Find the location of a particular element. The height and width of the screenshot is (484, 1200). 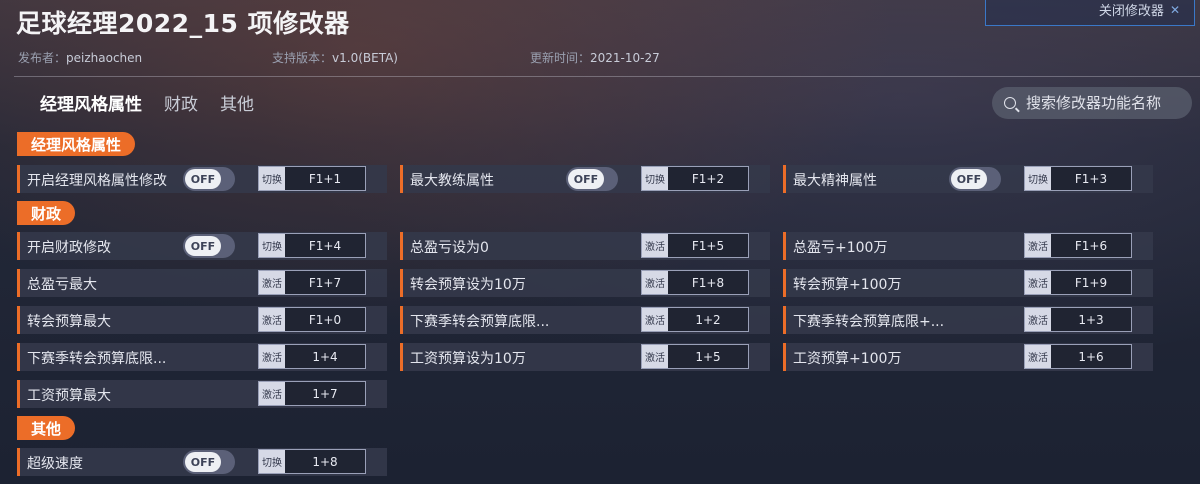

hotkey-button: 激活 F1+8 is located at coordinates (695, 282).